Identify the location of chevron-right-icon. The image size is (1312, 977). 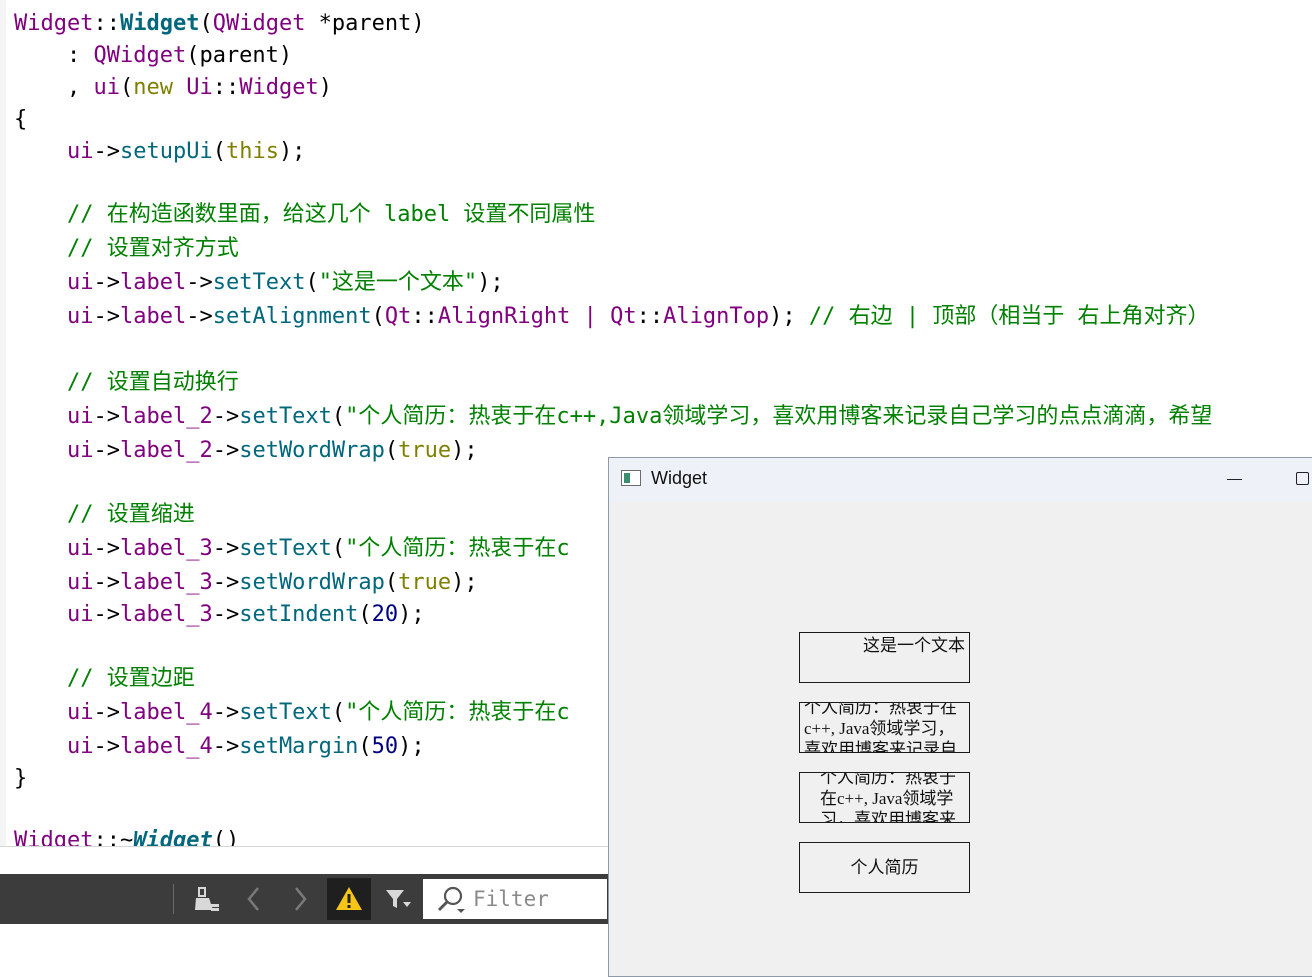
(300, 899).